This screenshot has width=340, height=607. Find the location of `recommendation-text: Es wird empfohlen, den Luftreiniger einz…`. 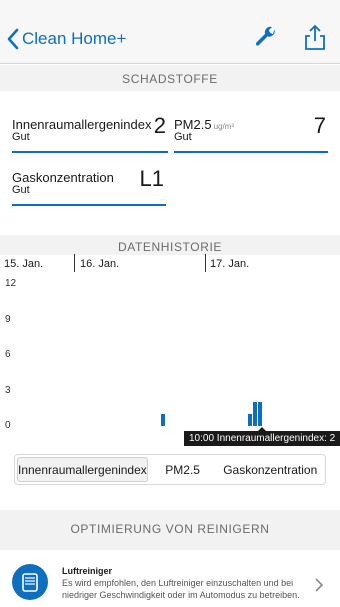

recommendation-text: Es wird empfohlen, den Luftreiniger einz… is located at coordinates (181, 589).